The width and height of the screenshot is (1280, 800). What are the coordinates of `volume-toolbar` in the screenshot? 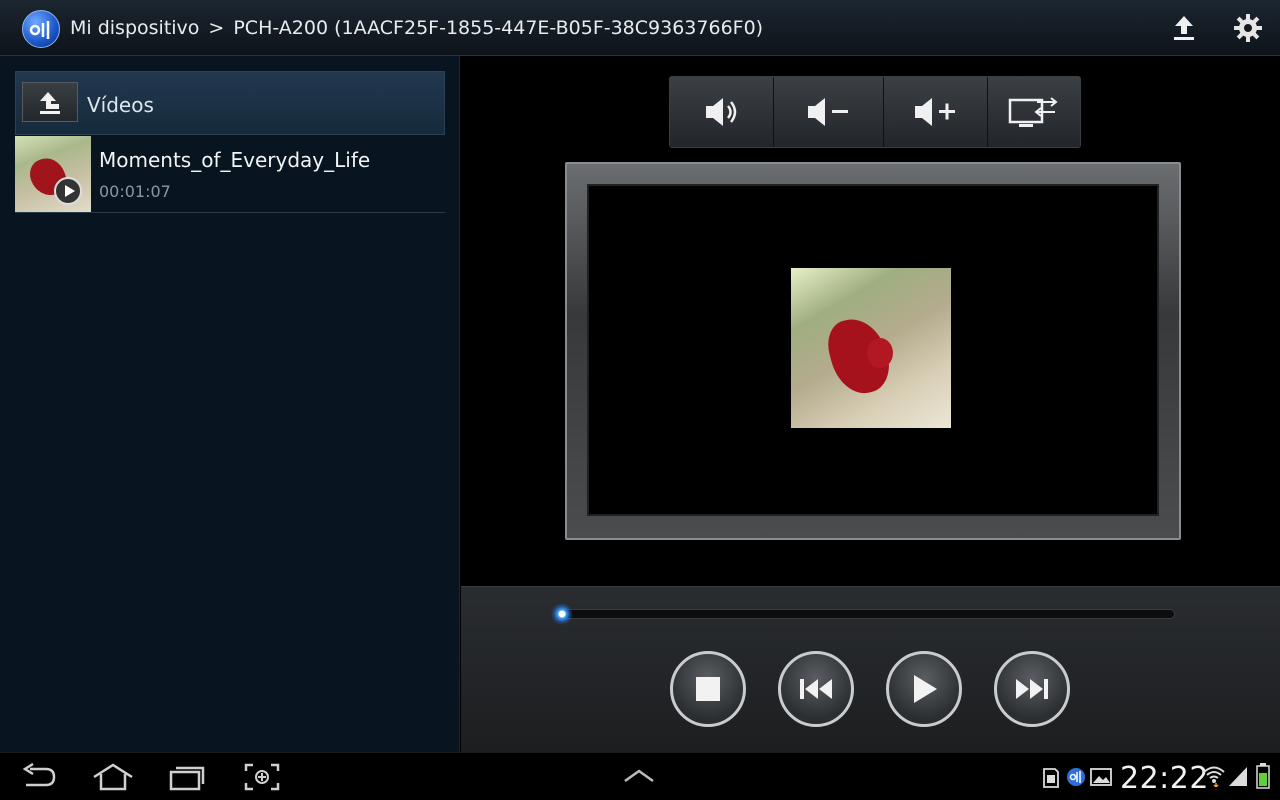 It's located at (875, 112).